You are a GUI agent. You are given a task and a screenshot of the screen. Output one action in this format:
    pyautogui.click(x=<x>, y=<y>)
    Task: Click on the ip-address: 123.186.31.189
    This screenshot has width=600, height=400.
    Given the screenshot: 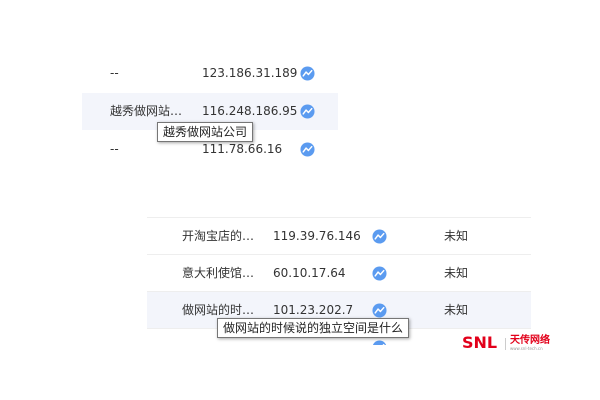 What is the action you would take?
    pyautogui.click(x=250, y=73)
    